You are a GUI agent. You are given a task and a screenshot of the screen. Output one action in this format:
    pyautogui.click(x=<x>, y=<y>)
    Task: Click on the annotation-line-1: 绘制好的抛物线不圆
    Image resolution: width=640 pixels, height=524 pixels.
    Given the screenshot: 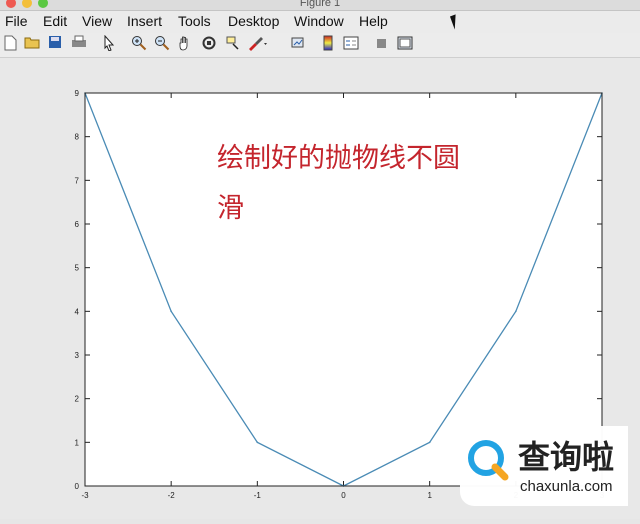 What is the action you would take?
    pyautogui.click(x=338, y=158)
    